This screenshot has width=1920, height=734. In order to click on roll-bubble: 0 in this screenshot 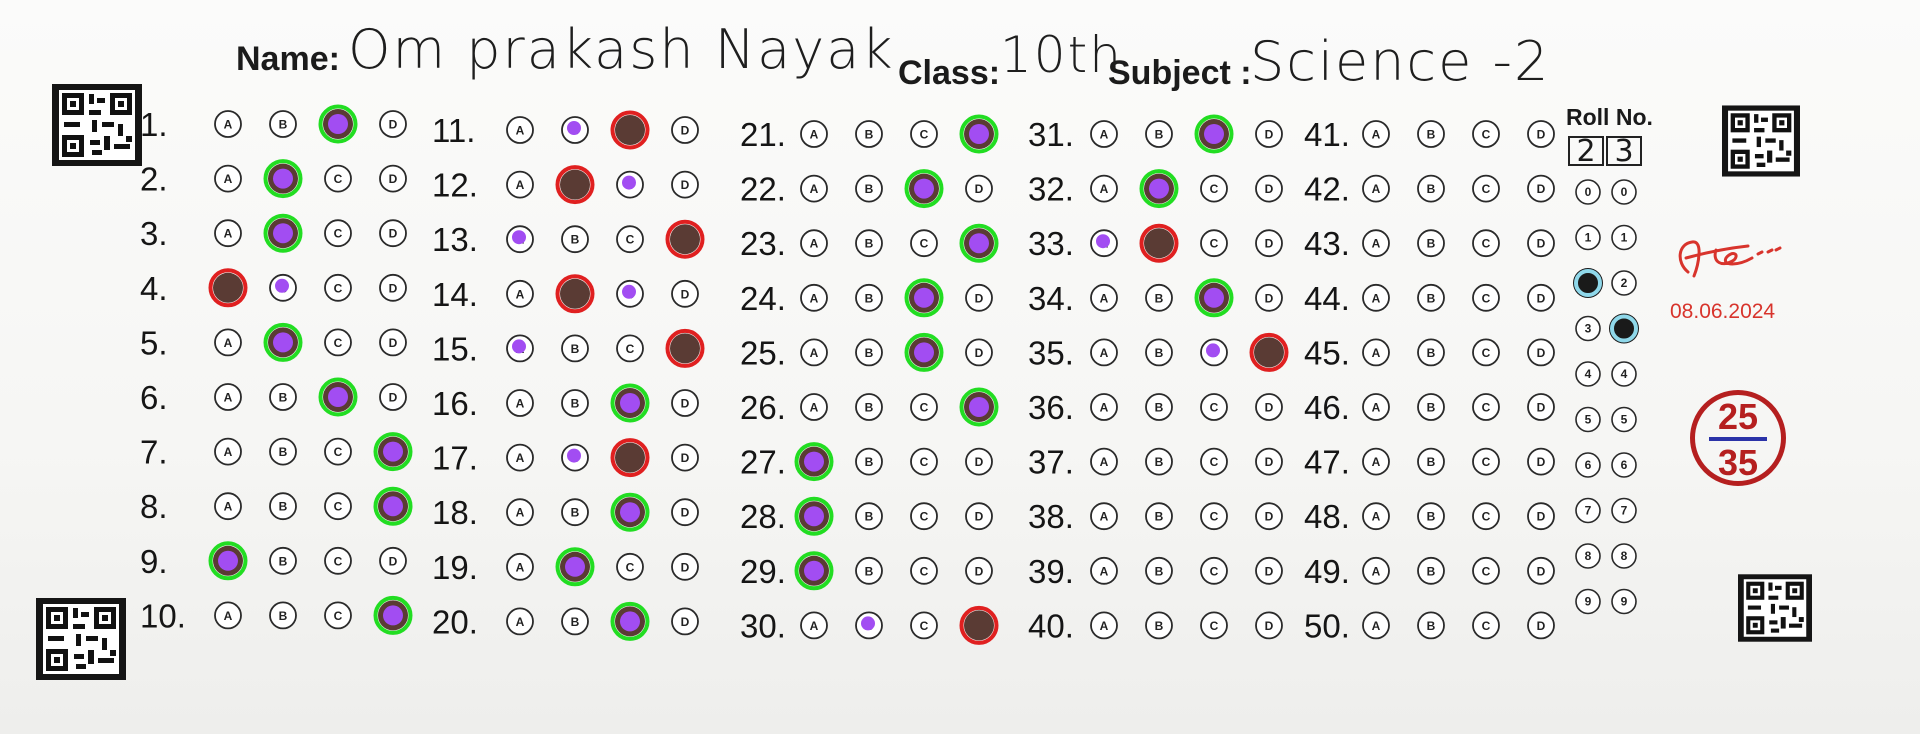, I will do `click(1588, 192)`.